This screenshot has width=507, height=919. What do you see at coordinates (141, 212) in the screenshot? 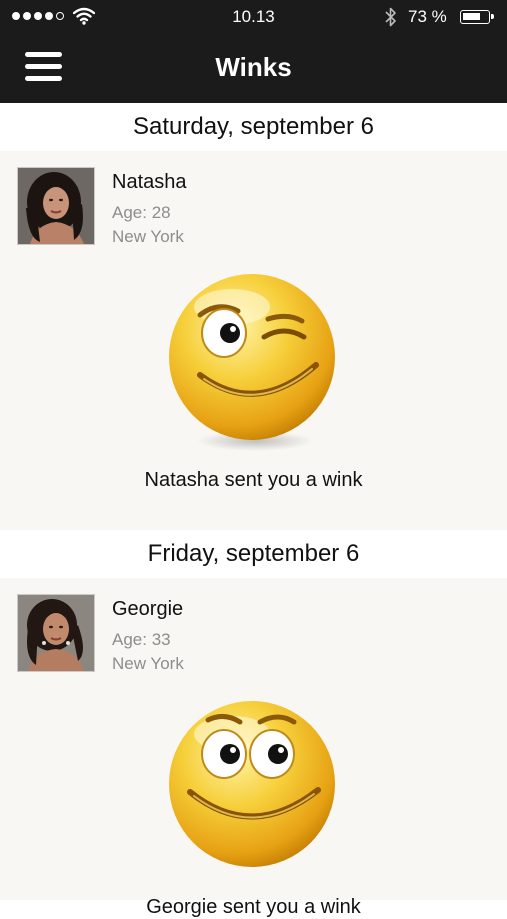
I see `sender-age: Age: 28` at bounding box center [141, 212].